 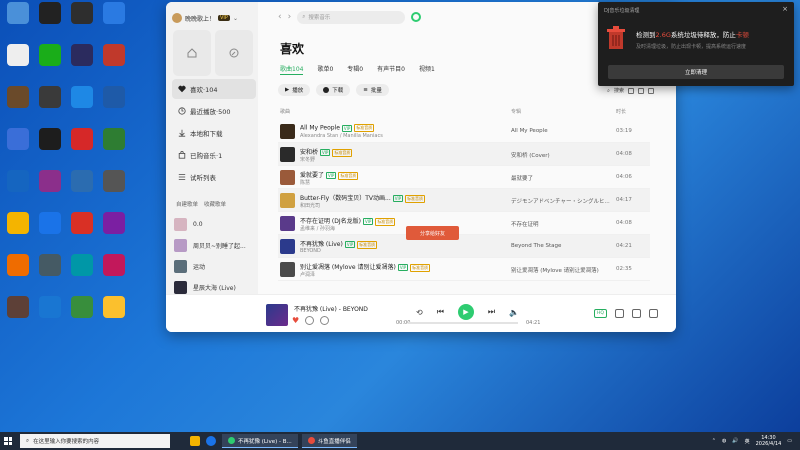 I want to click on song-album: Beyond The Stage, so click(x=561, y=246).